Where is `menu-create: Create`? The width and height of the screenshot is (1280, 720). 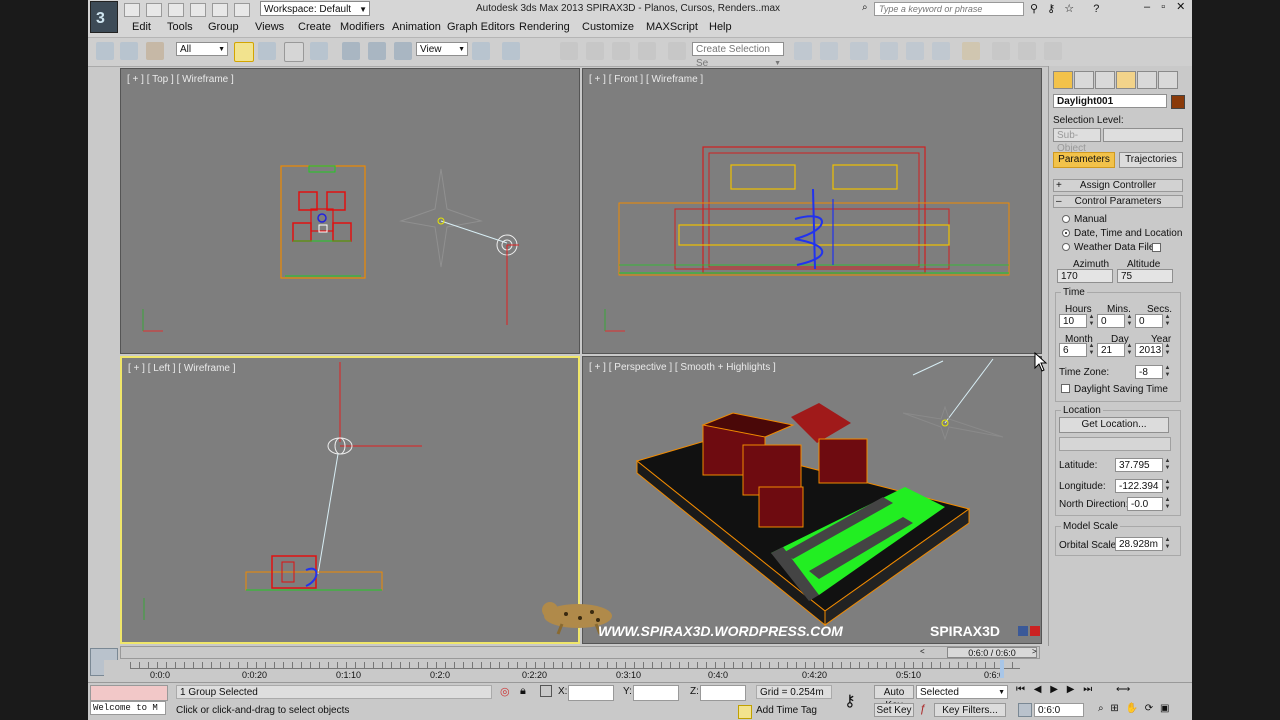 menu-create: Create is located at coordinates (314, 27).